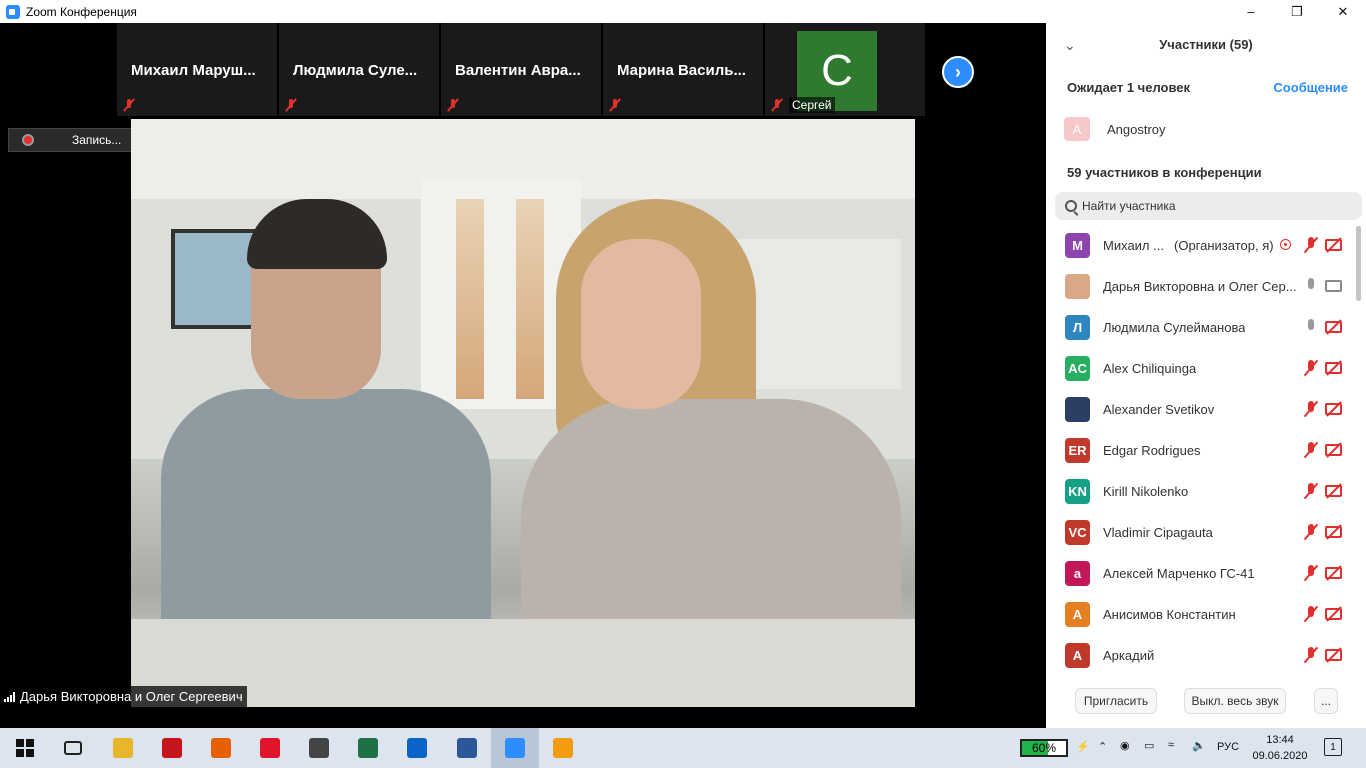  What do you see at coordinates (683, 11) in the screenshot?
I see `title-bar: Zoom Конференция – ❐ ✕` at bounding box center [683, 11].